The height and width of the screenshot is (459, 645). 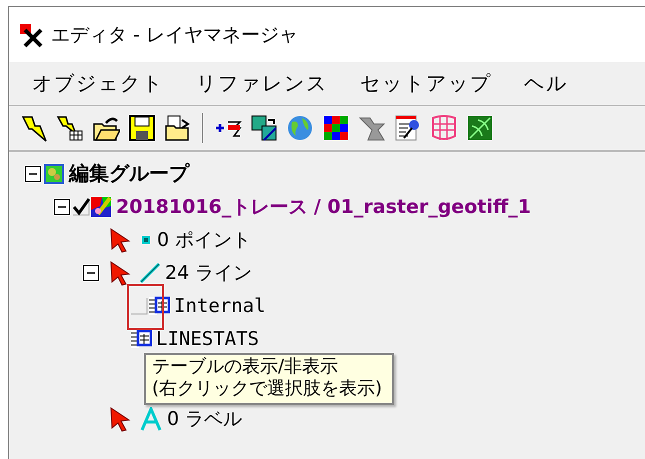 I want to click on tree-item-label: Internal, so click(x=220, y=305).